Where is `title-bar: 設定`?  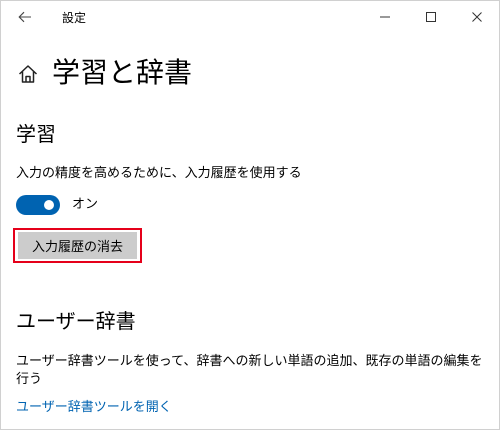 title-bar: 設定 is located at coordinates (250, 17).